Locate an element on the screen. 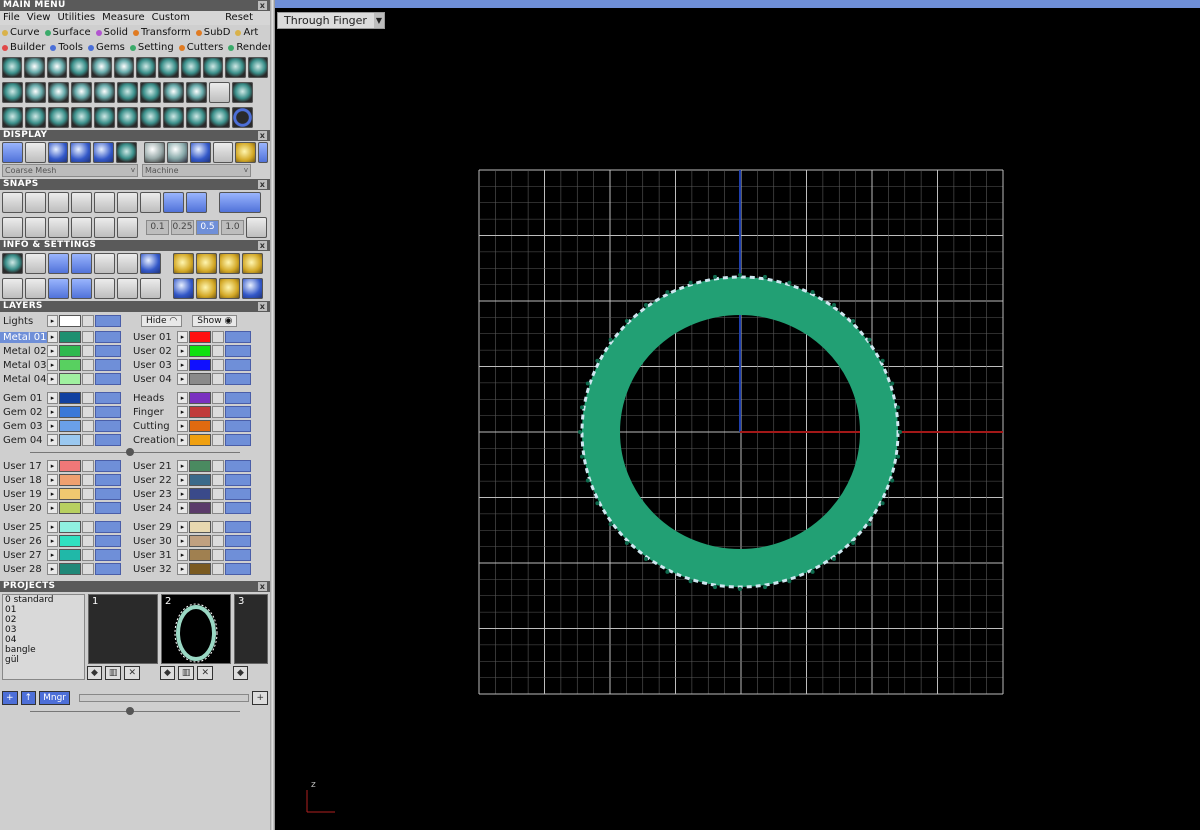 The height and width of the screenshot is (830, 1200). up-project-button: ↑ is located at coordinates (28, 698).